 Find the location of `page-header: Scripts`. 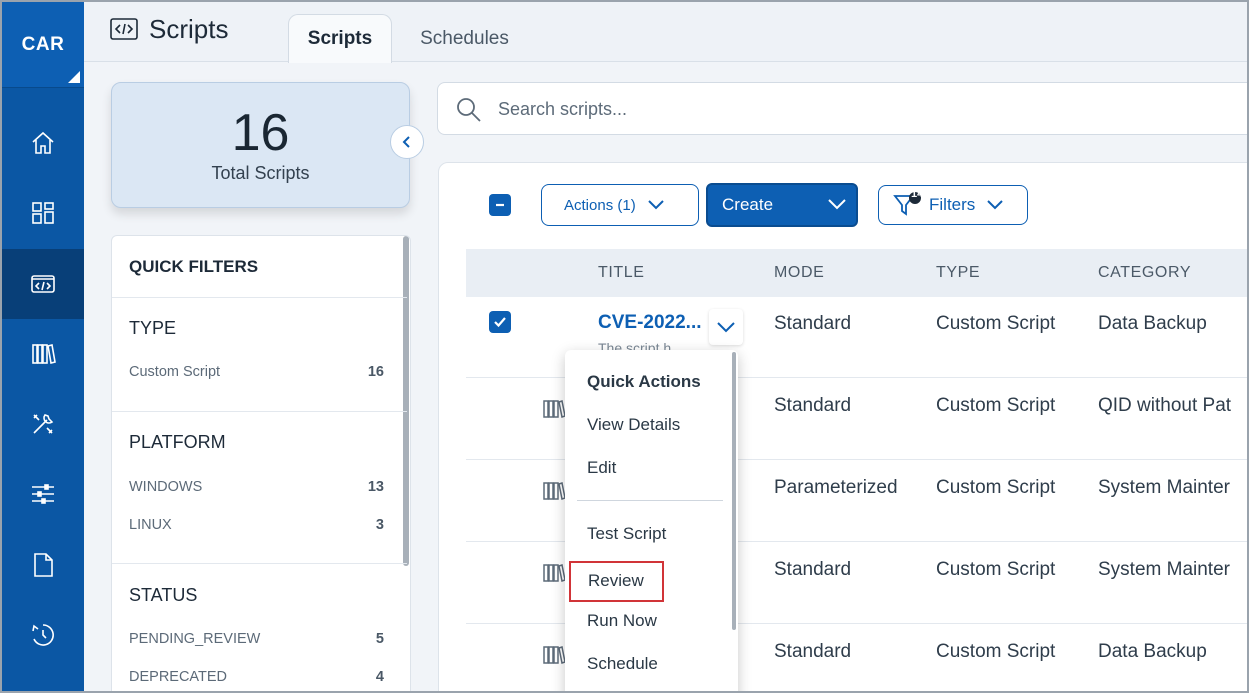

page-header: Scripts is located at coordinates (665, 32).